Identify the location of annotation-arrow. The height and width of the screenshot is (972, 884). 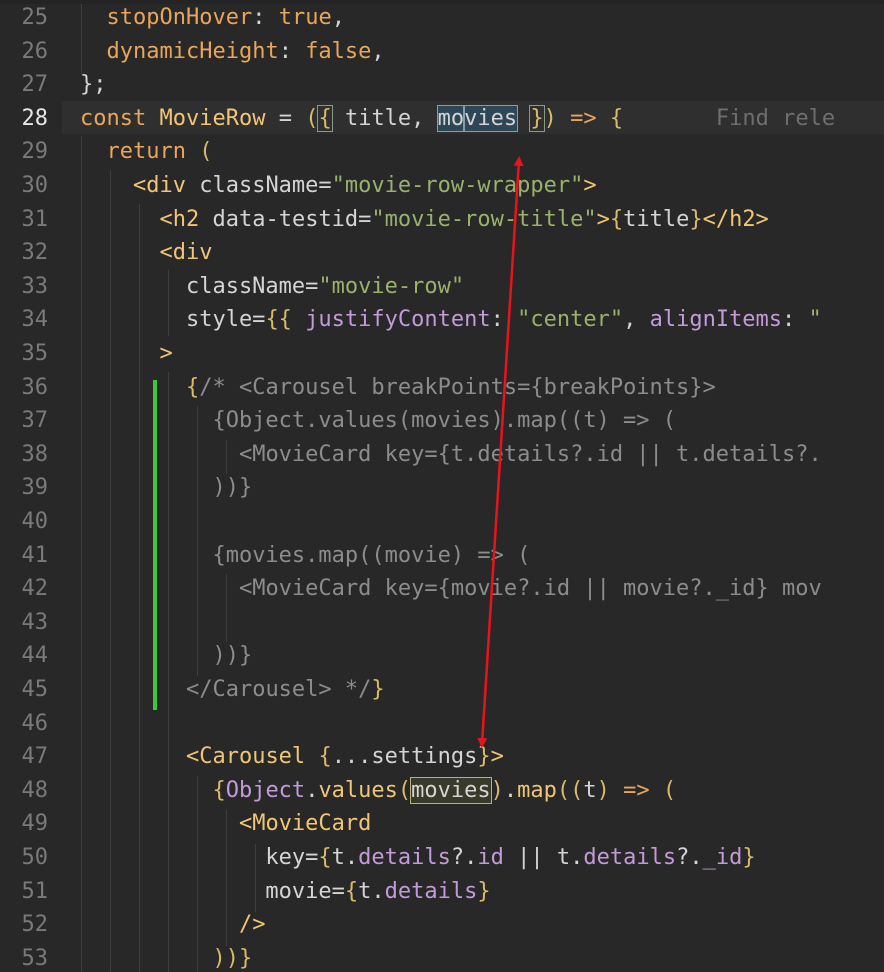
(500, 452).